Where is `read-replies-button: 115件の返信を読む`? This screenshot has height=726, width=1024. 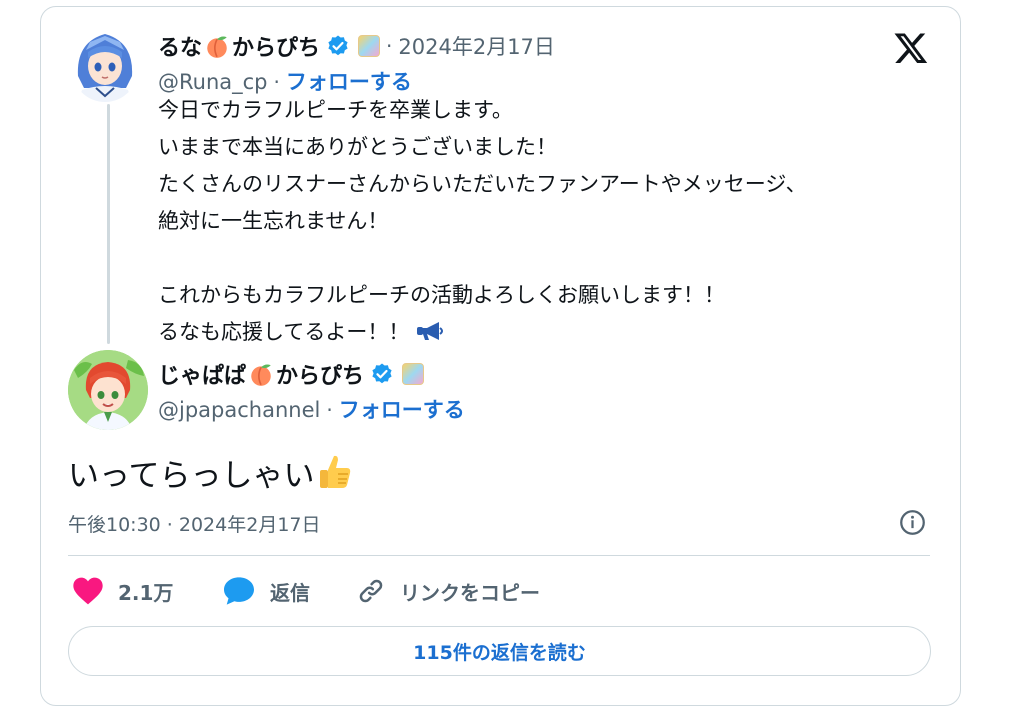 read-replies-button: 115件の返信を読む is located at coordinates (499, 651).